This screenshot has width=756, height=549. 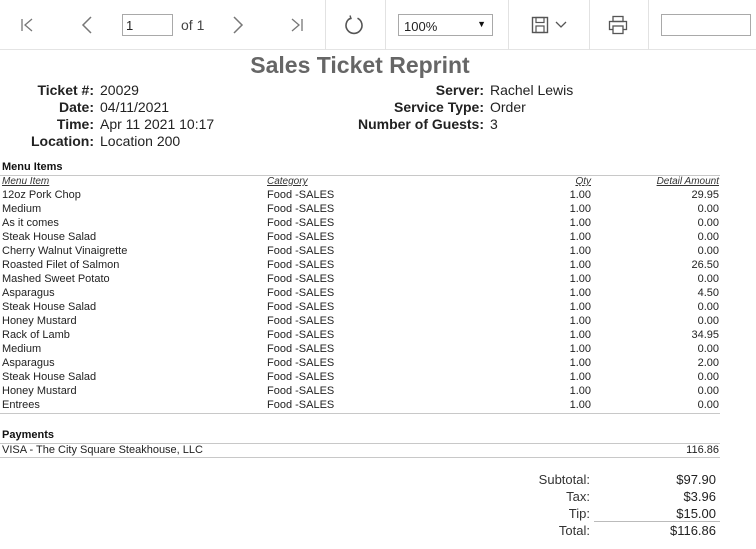 I want to click on last-page-icon, so click(x=297, y=25).